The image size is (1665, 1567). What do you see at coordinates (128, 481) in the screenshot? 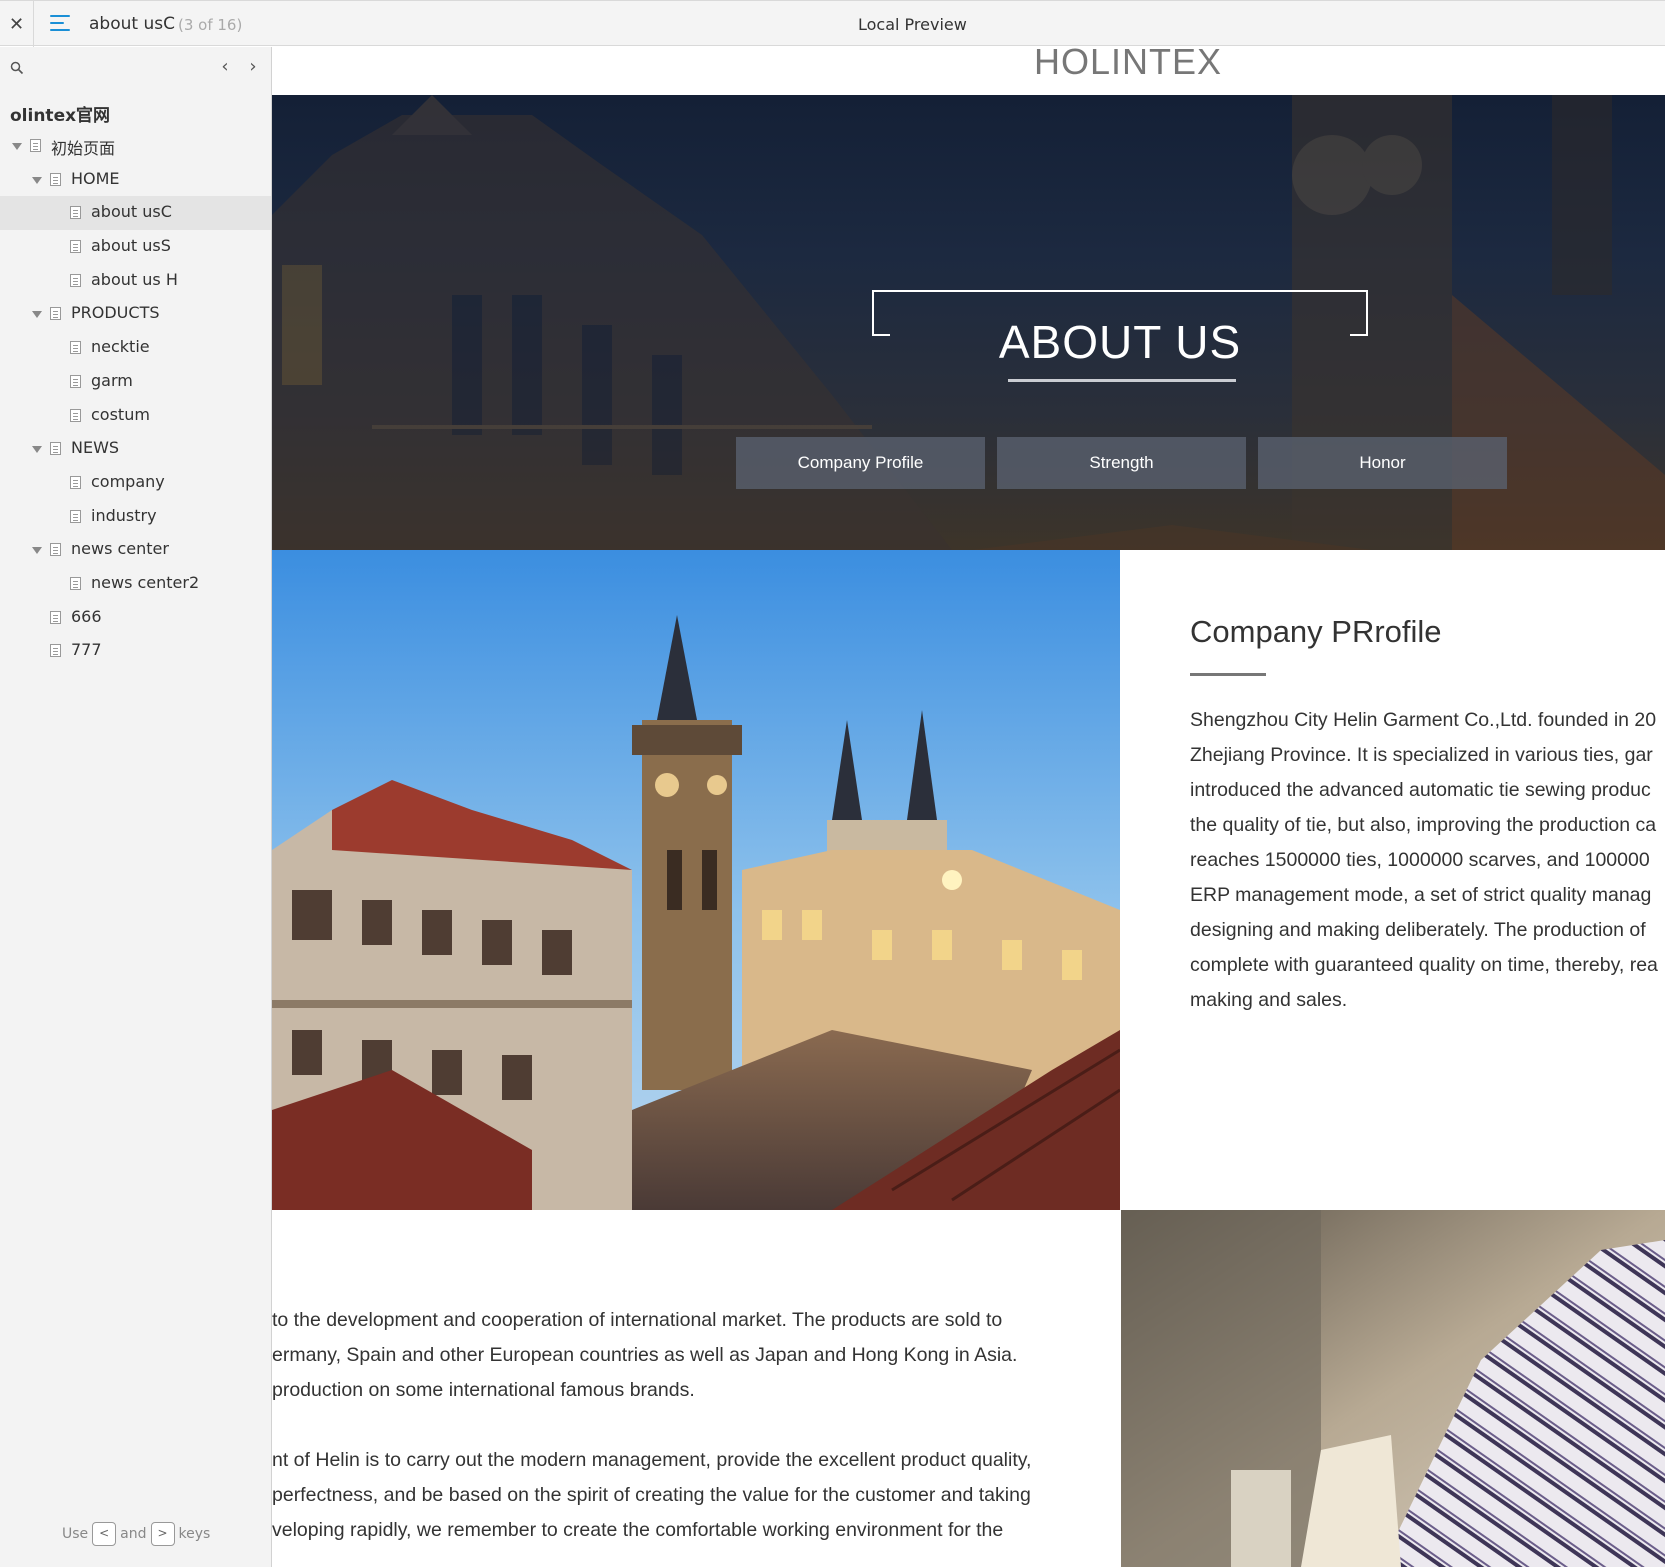
I see `sidebar-item-label: company` at bounding box center [128, 481].